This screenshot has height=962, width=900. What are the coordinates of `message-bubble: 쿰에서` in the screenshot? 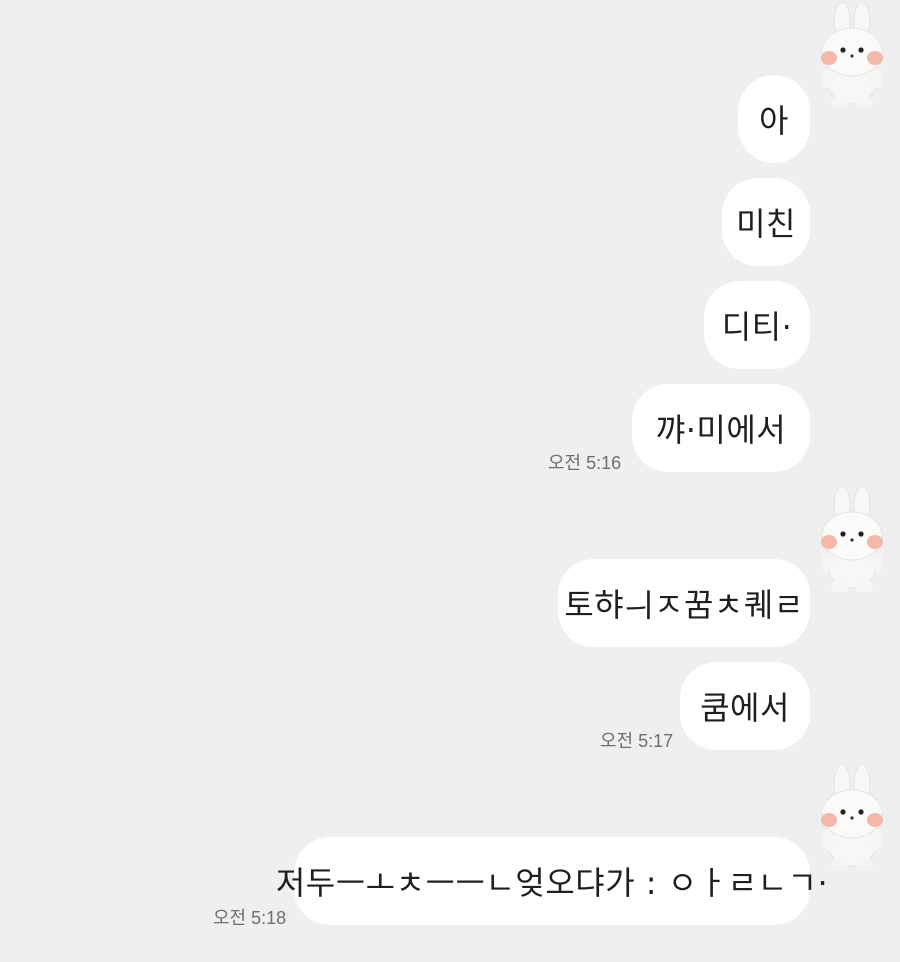 It's located at (745, 706).